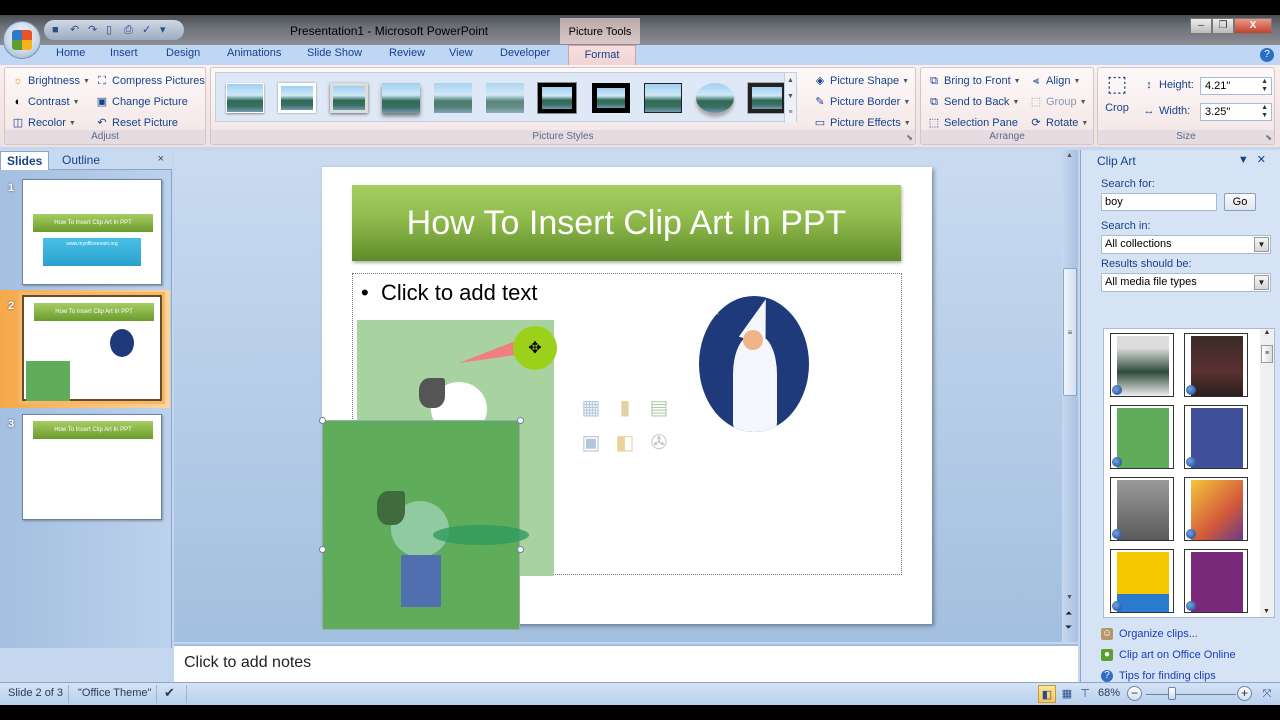 This screenshot has height=720, width=1280. What do you see at coordinates (861, 81) in the screenshot?
I see `picture-shape-button: ◈ Picture Shape ▼` at bounding box center [861, 81].